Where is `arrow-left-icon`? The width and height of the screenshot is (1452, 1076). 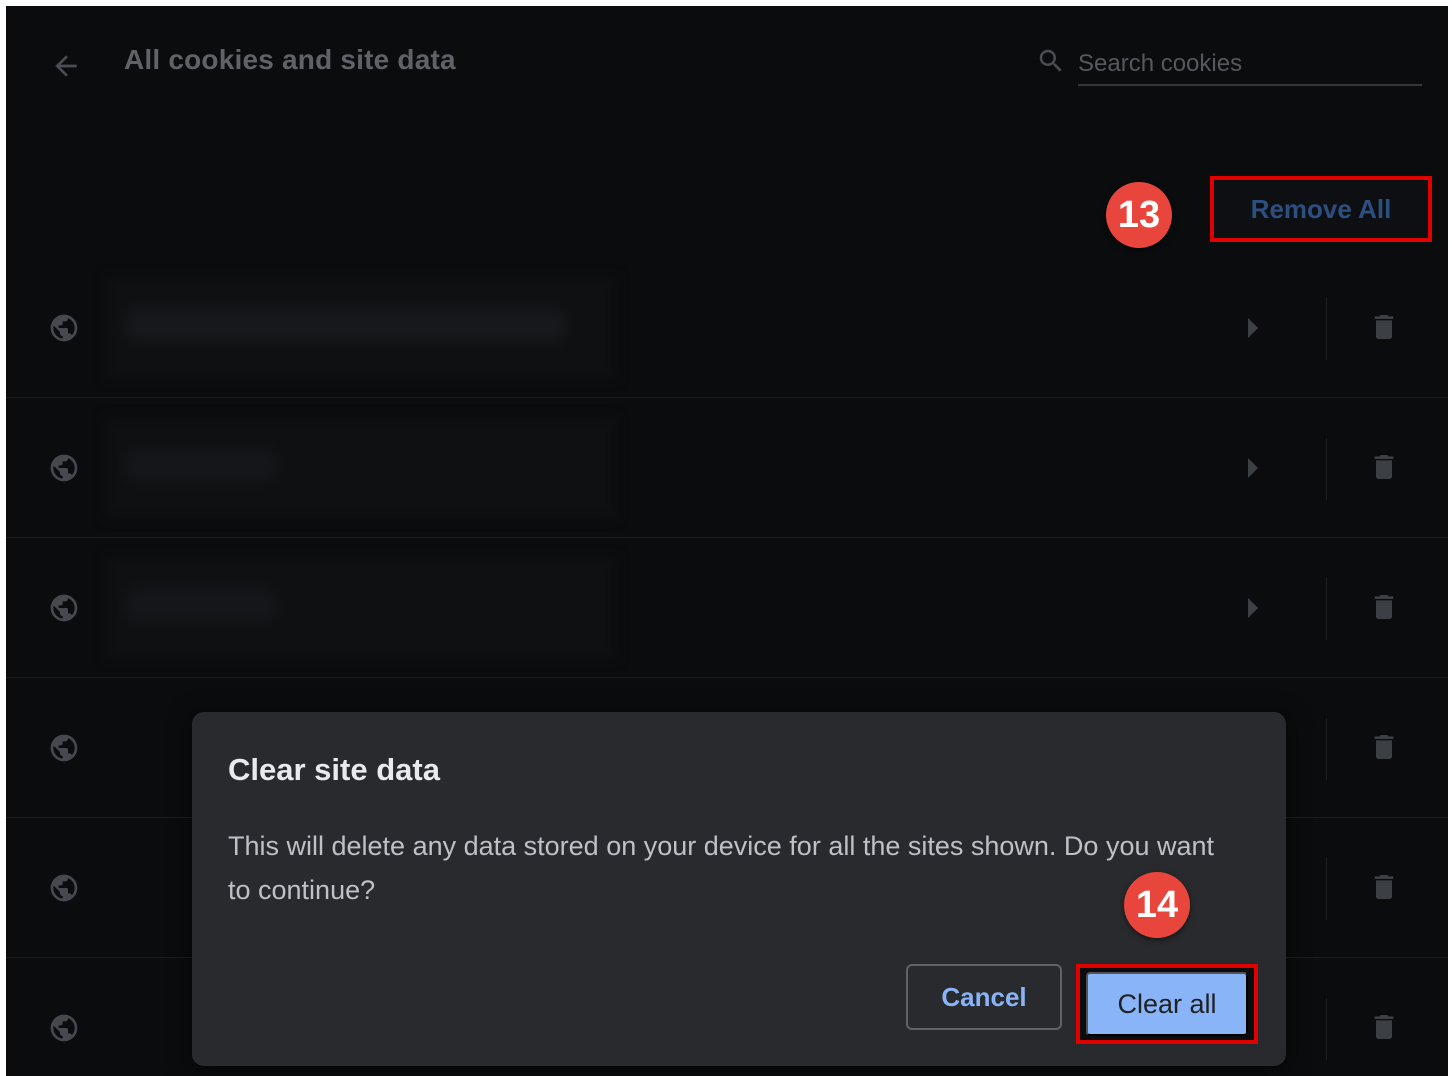 arrow-left-icon is located at coordinates (66, 66).